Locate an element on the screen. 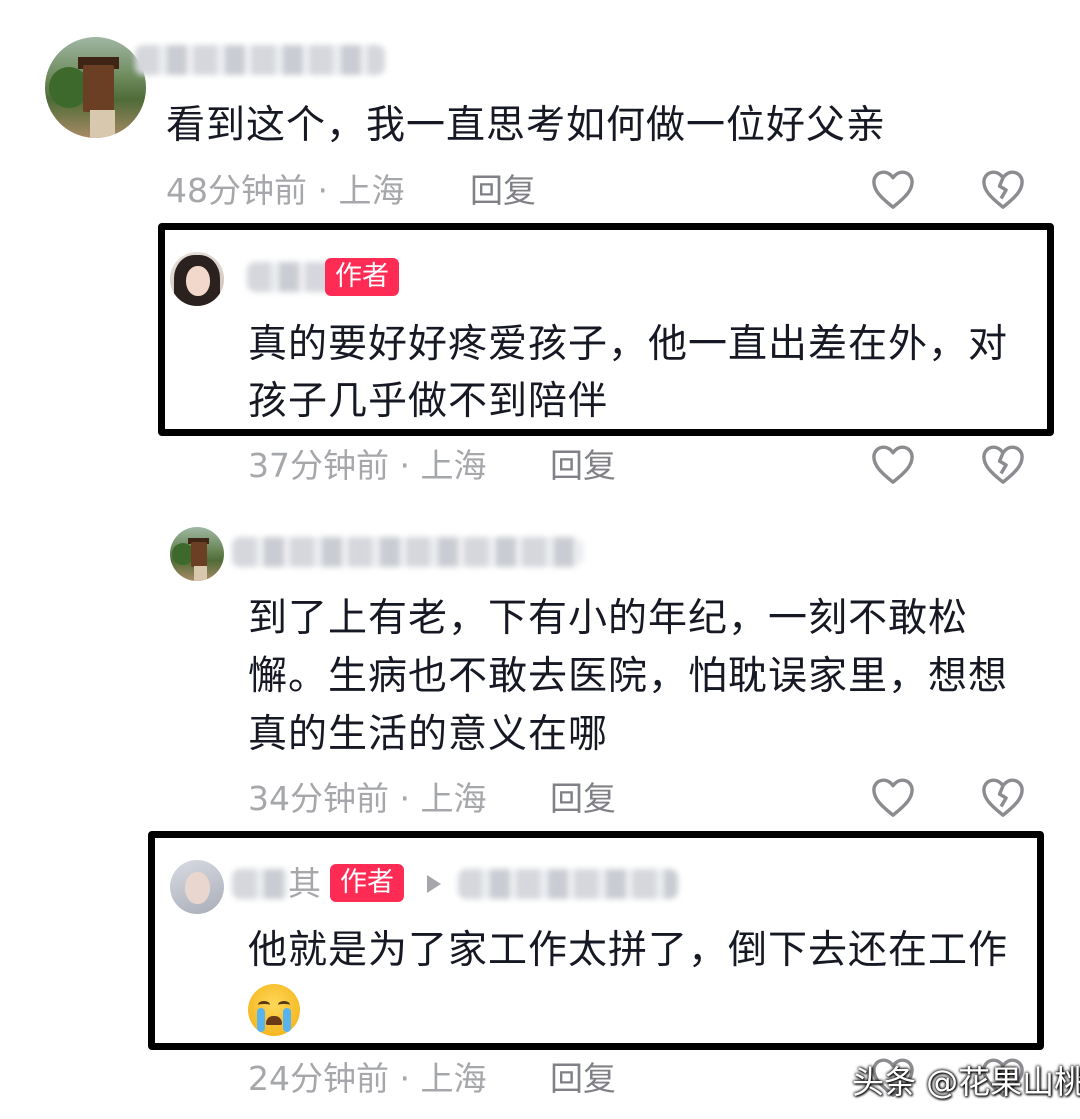  comment-text-line: 孩子几乎做不到陪伴 is located at coordinates (428, 401).